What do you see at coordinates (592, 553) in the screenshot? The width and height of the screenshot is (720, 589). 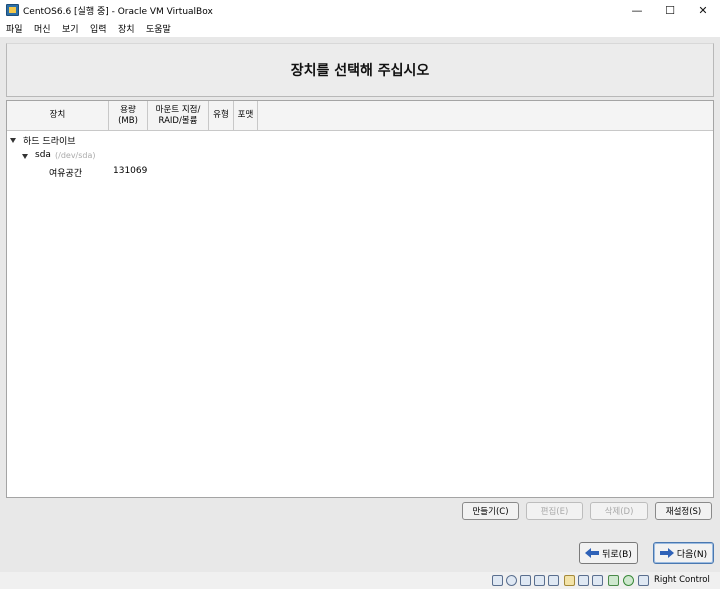 I see `arrow-left-icon` at bounding box center [592, 553].